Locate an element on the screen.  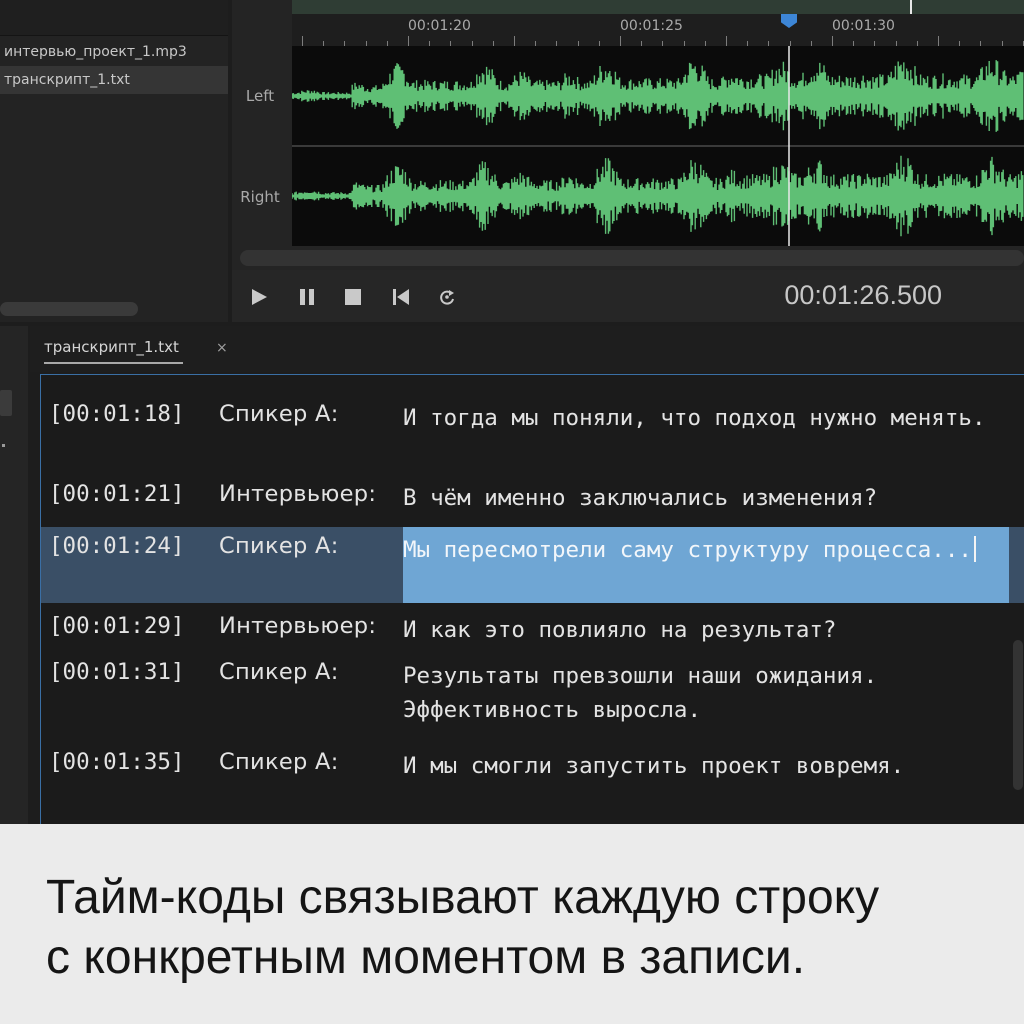
editor-tab-bar: транскрипт_1.txt × is located at coordinates (527, 349).